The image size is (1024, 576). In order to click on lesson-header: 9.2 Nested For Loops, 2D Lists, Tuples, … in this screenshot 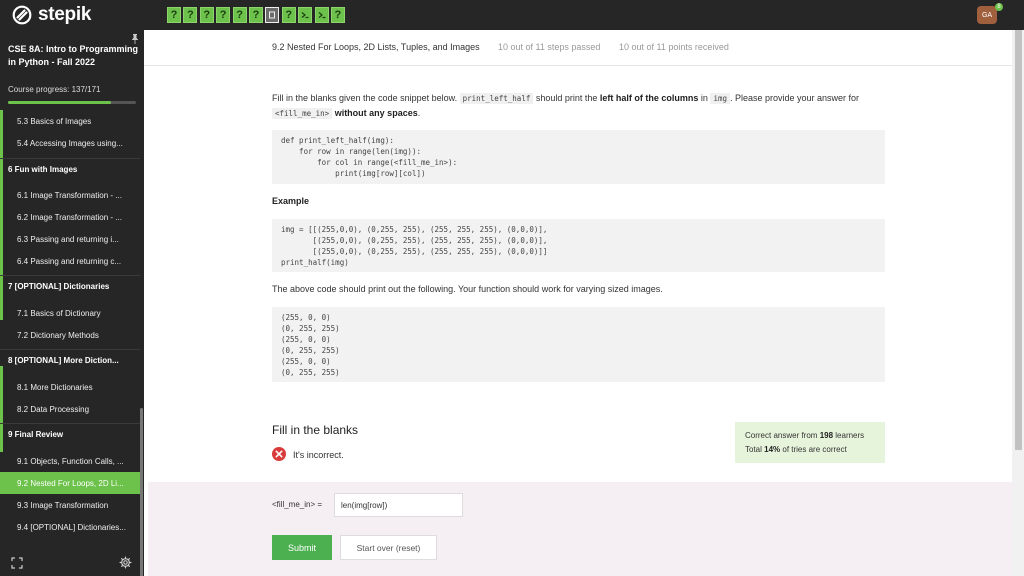, I will do `click(578, 48)`.